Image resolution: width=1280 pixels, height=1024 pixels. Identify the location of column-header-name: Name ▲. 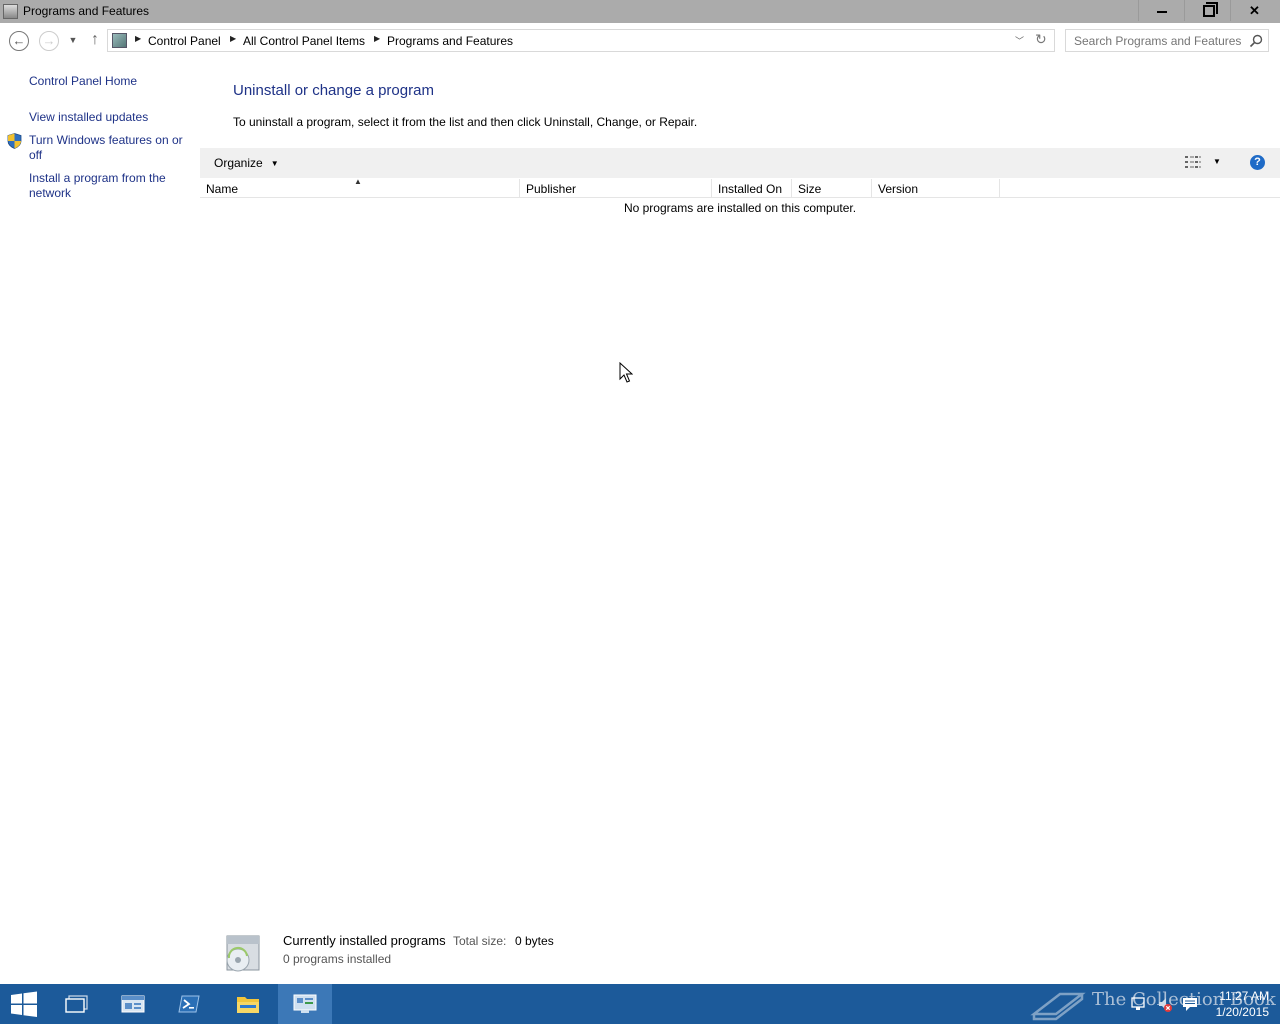
(360, 187).